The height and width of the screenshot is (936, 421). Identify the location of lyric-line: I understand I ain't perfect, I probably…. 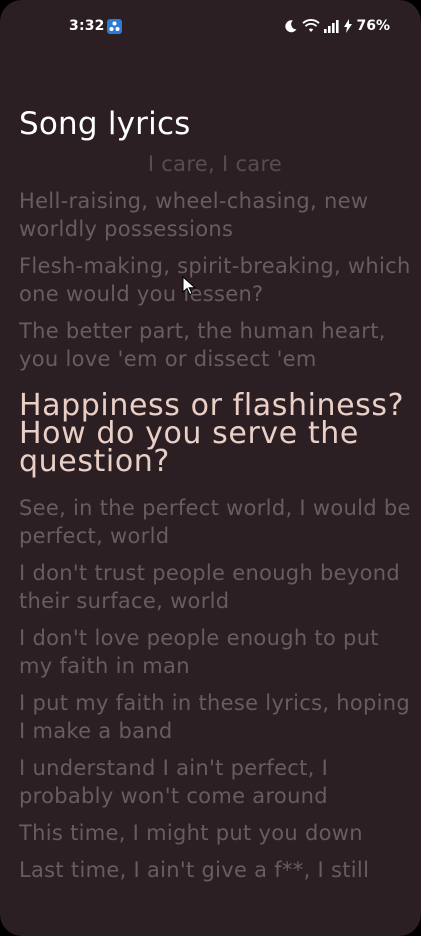
(215, 782).